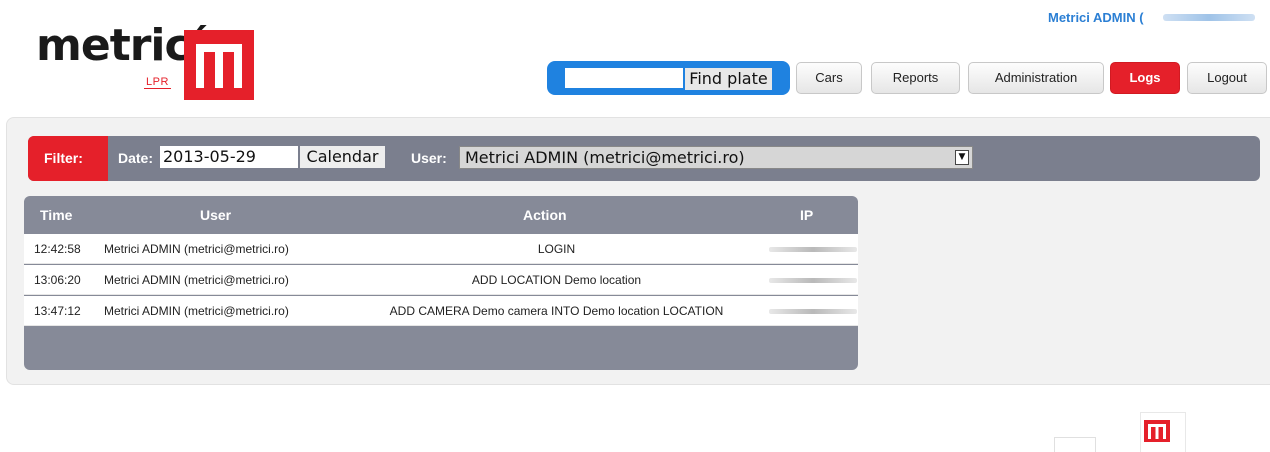 This screenshot has width=1270, height=452. I want to click on user-select: Metrici ADMIN (metrici@metrici.ro) ▼, so click(716, 157).